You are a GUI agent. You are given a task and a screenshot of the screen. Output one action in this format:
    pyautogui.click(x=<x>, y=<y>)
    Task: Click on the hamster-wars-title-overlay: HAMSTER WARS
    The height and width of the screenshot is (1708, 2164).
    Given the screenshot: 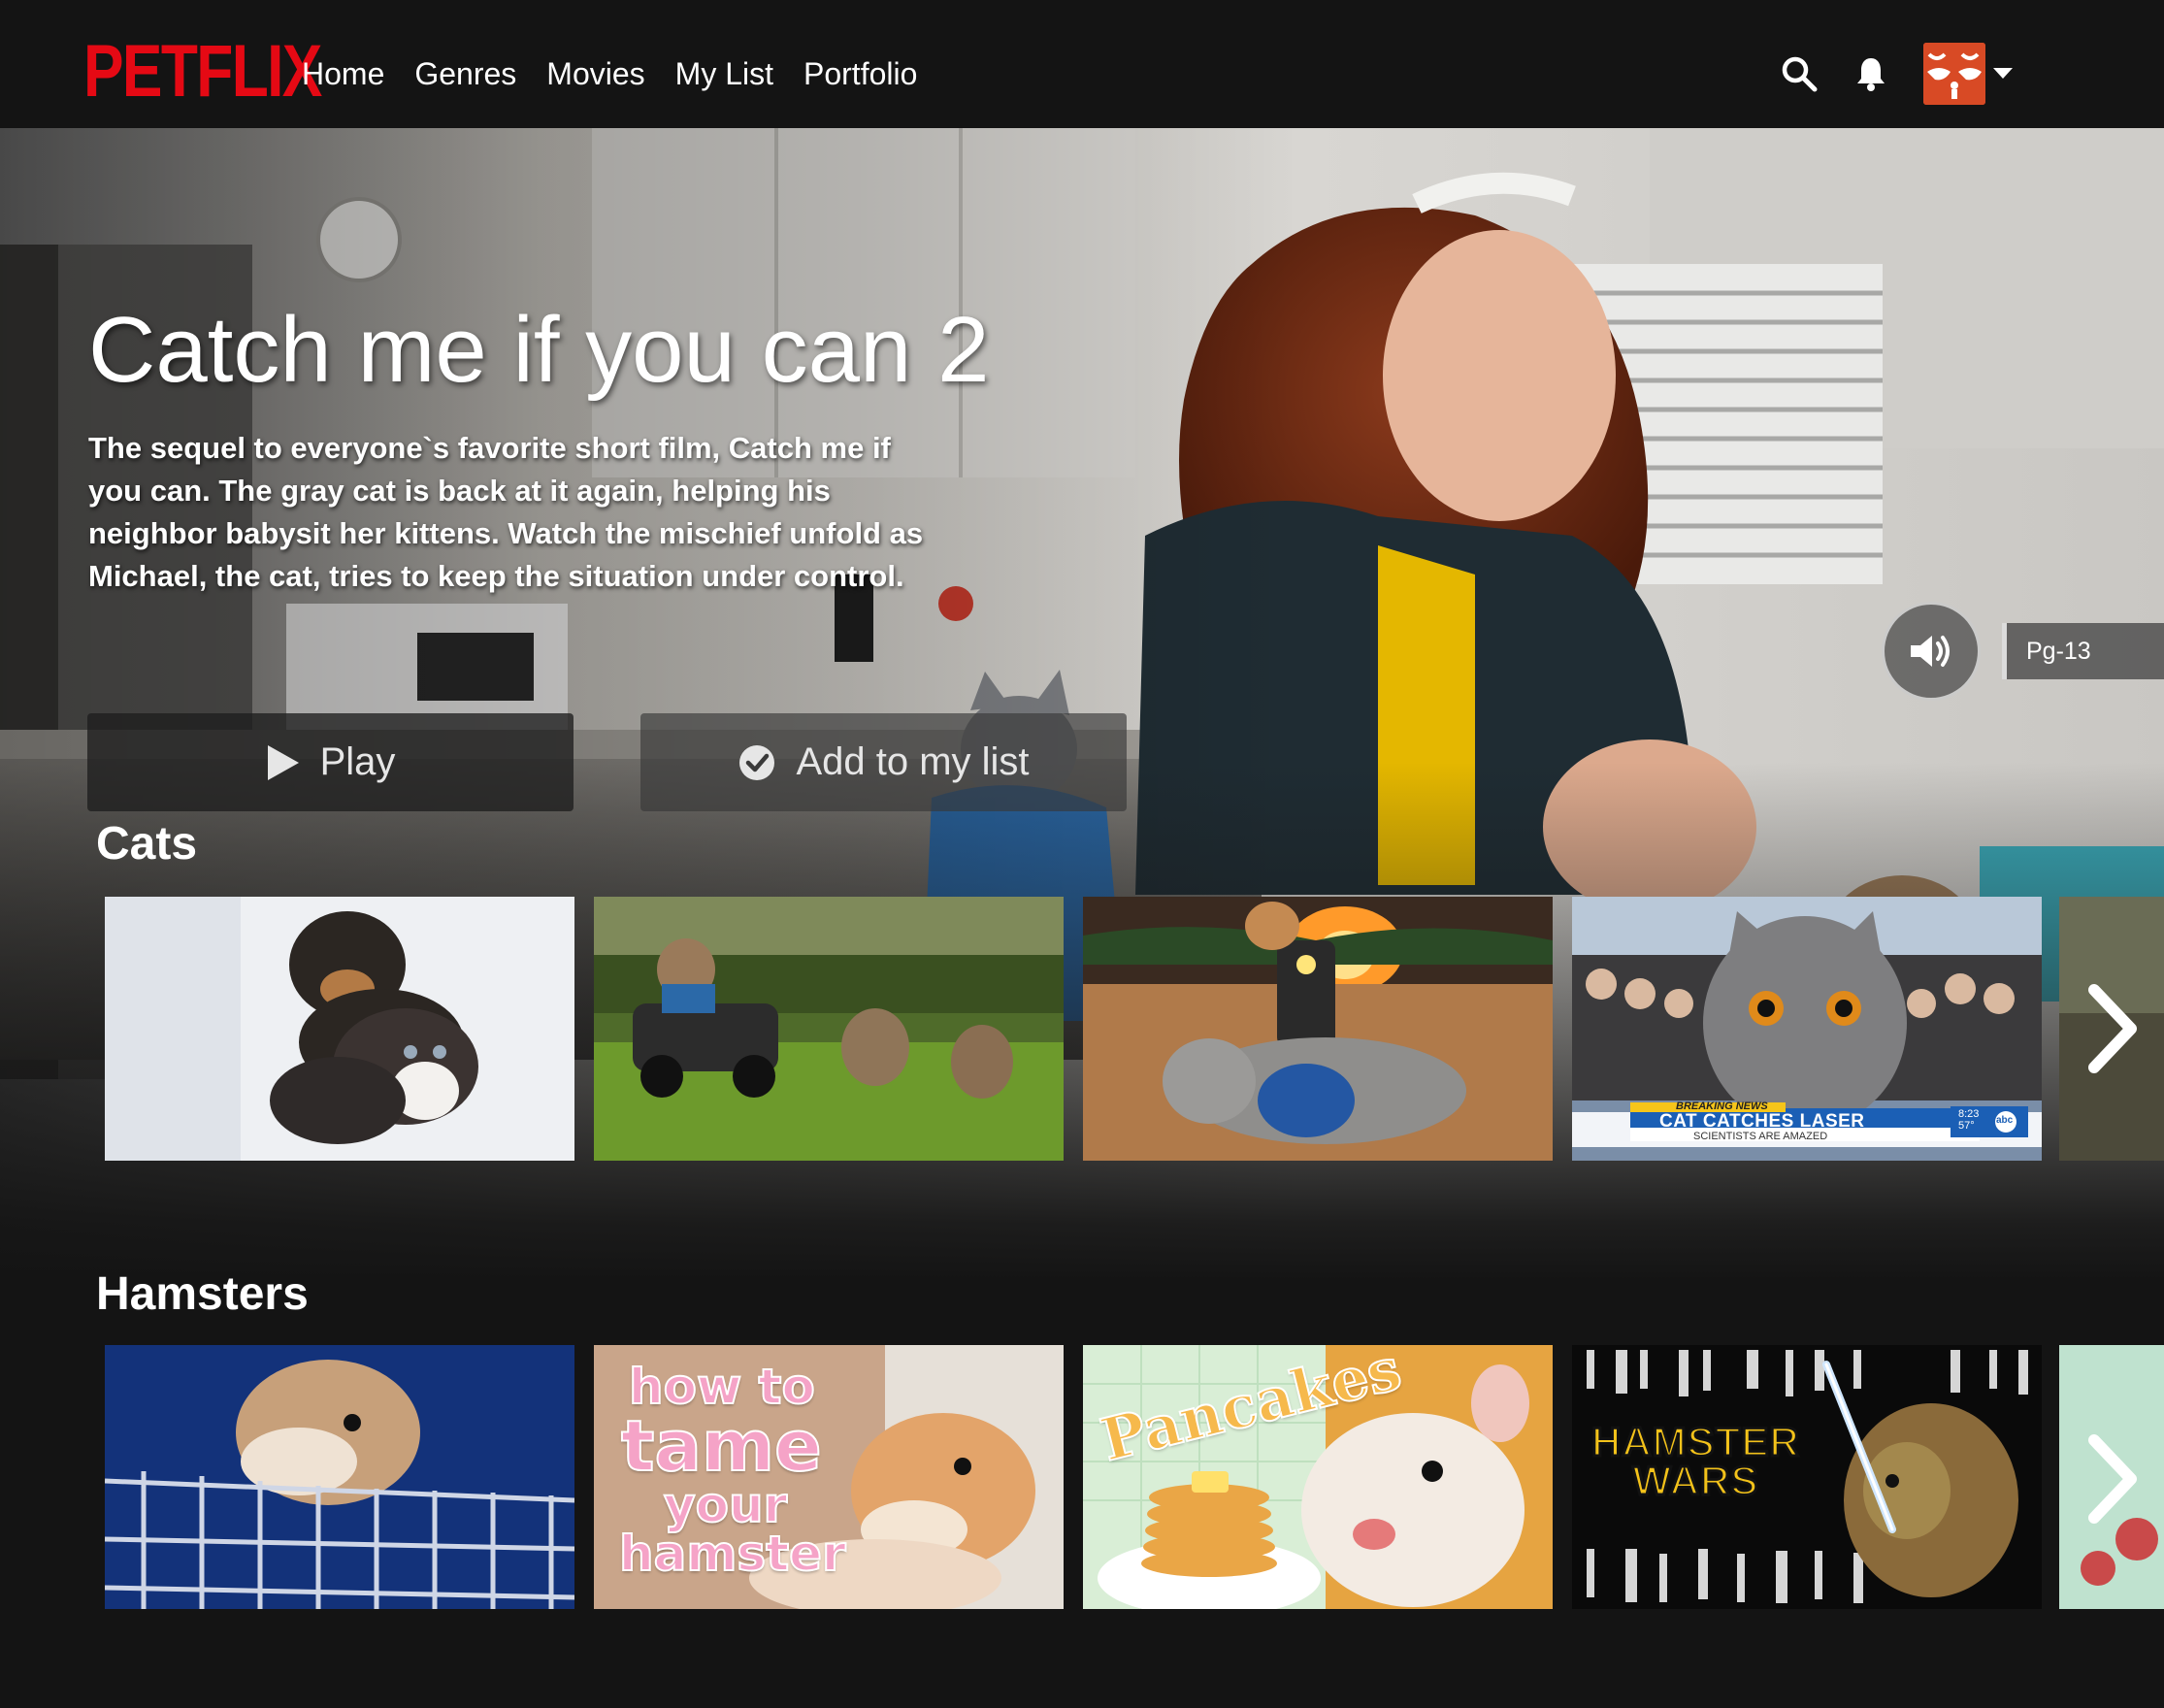 What is the action you would take?
    pyautogui.click(x=1695, y=1461)
    